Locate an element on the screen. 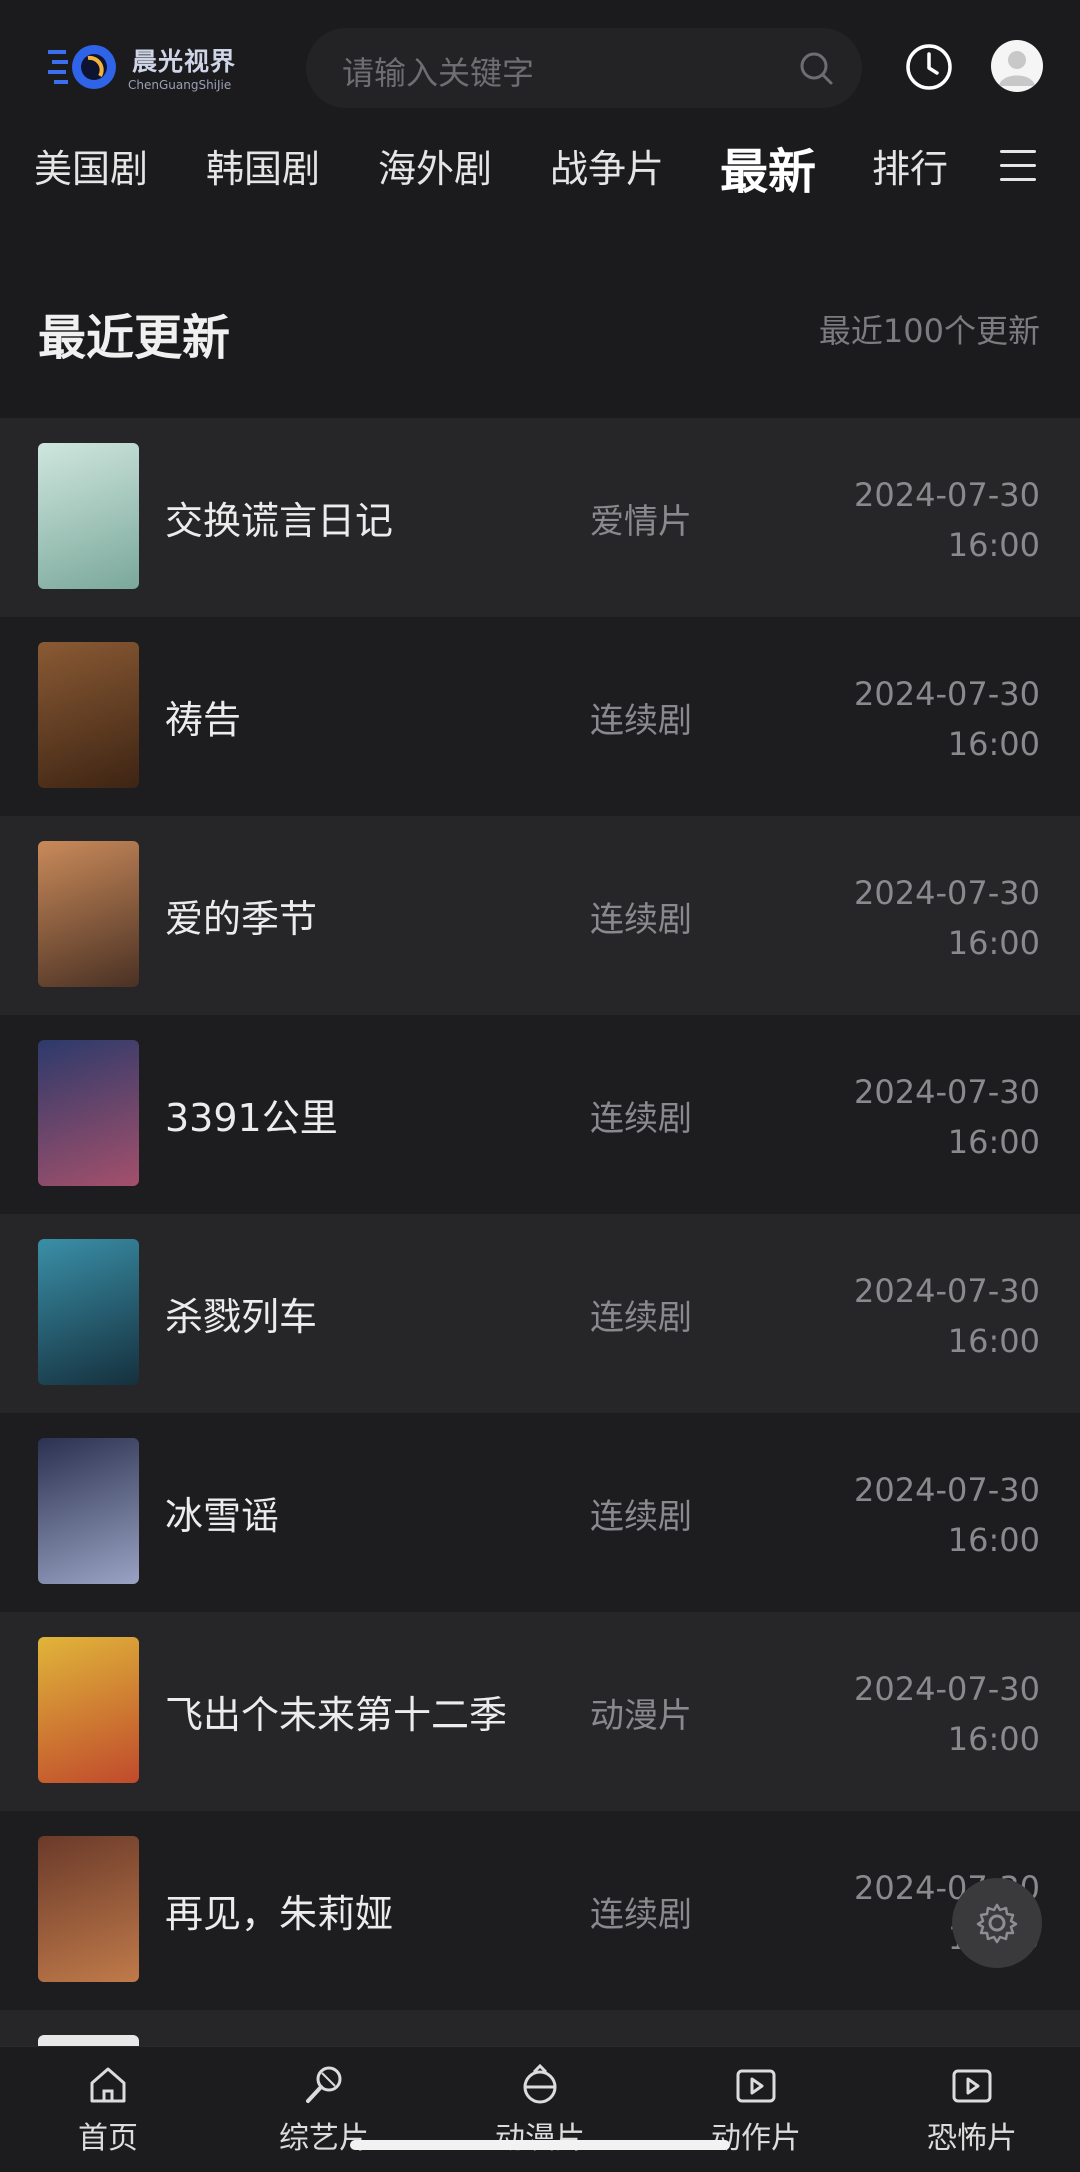 The width and height of the screenshot is (1080, 2172). item-title: 交换谎言日记 is located at coordinates (279, 521).